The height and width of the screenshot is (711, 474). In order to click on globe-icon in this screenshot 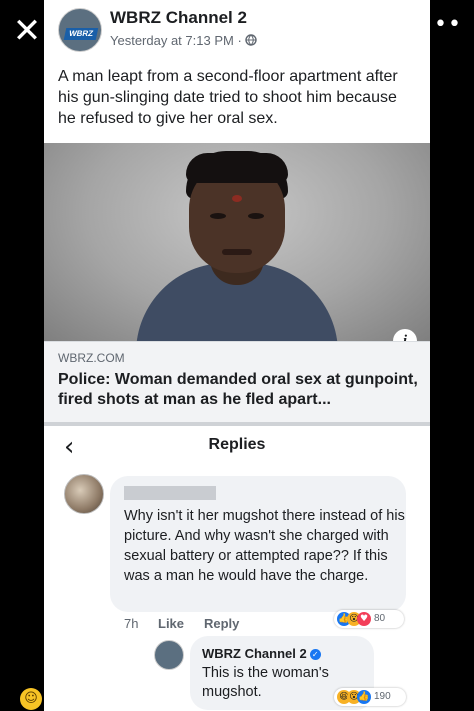, I will do `click(251, 40)`.